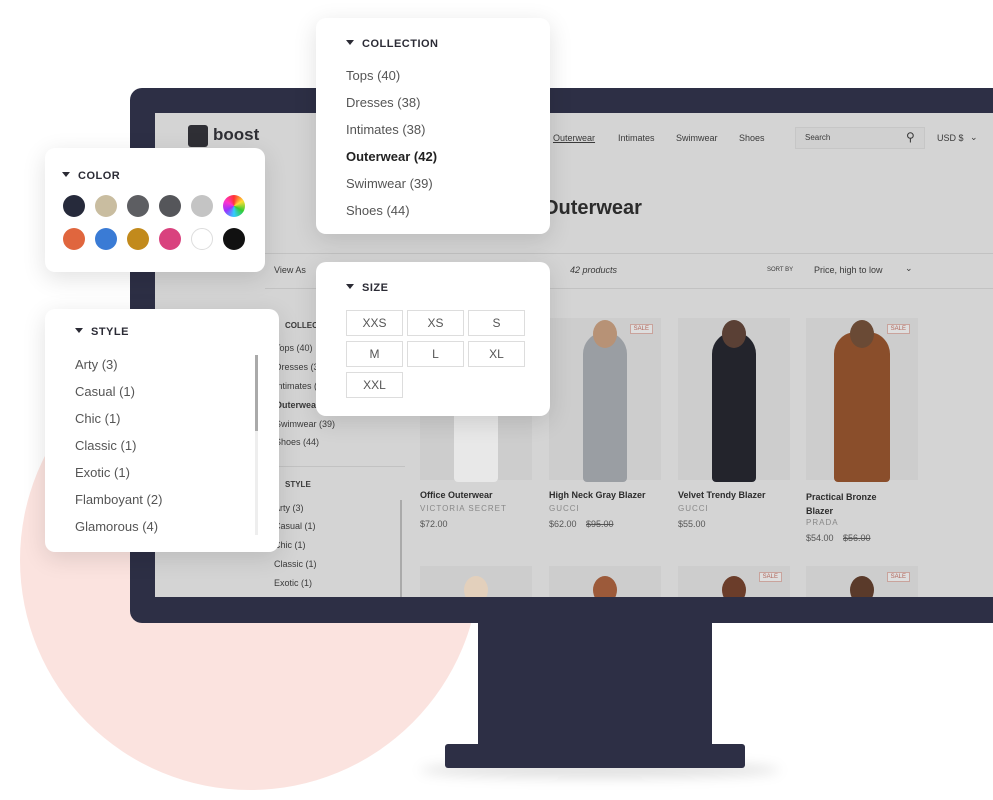 The height and width of the screenshot is (800, 993). I want to click on sort-label: SORT BY, so click(780, 270).